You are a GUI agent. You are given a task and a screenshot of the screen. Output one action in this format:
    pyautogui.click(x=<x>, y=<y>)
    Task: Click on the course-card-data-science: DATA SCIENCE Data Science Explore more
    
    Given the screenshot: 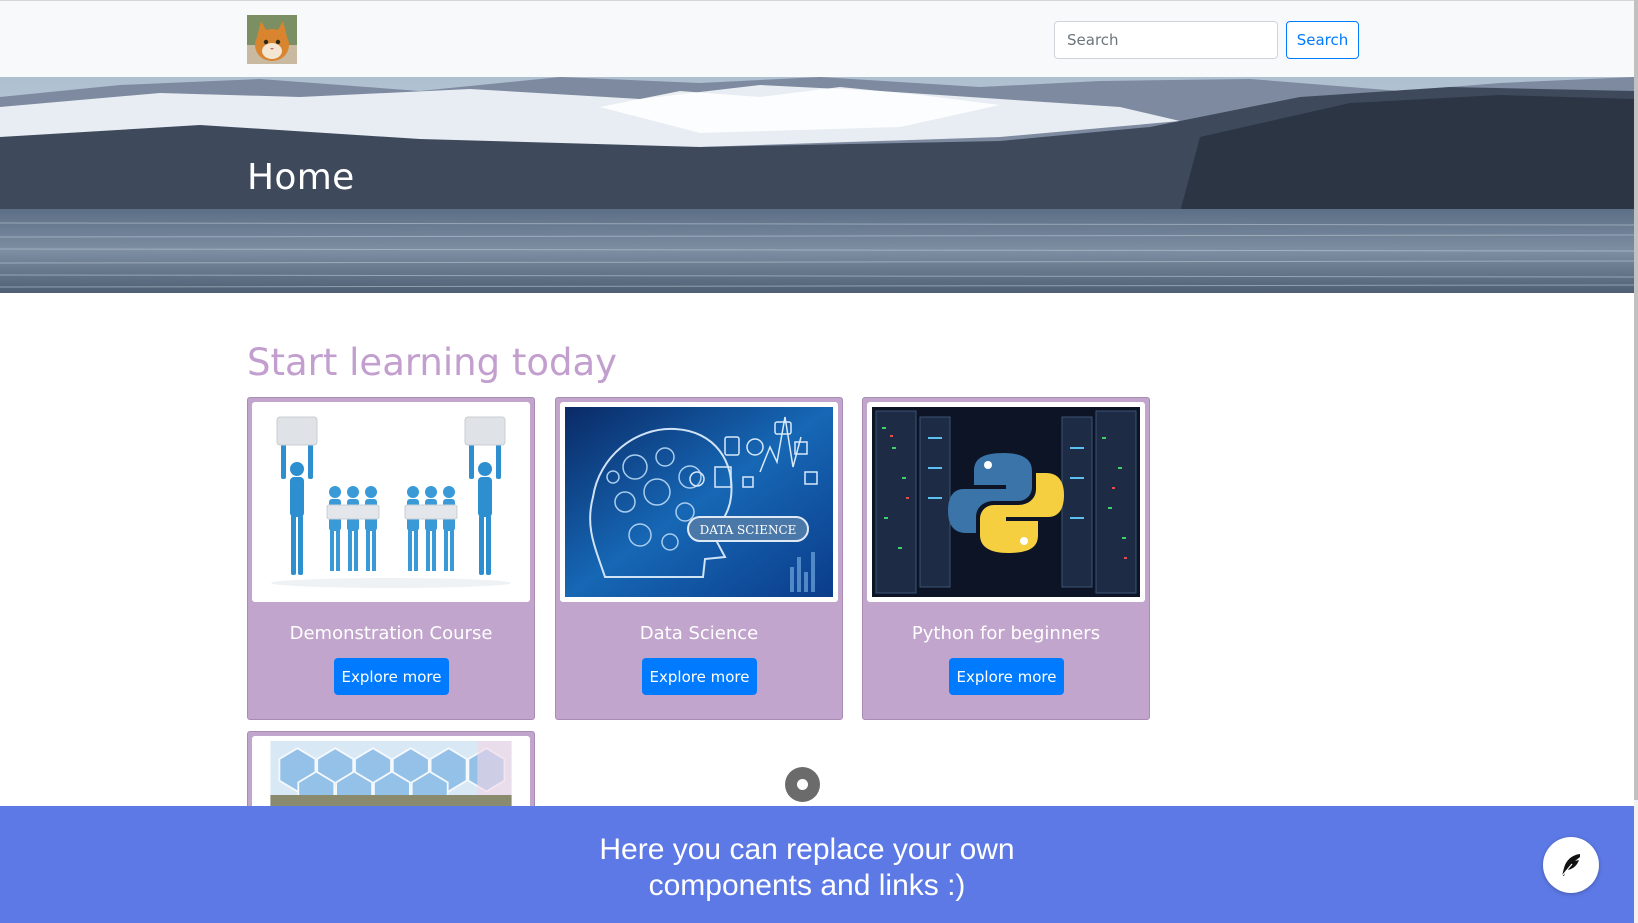 What is the action you would take?
    pyautogui.click(x=699, y=558)
    